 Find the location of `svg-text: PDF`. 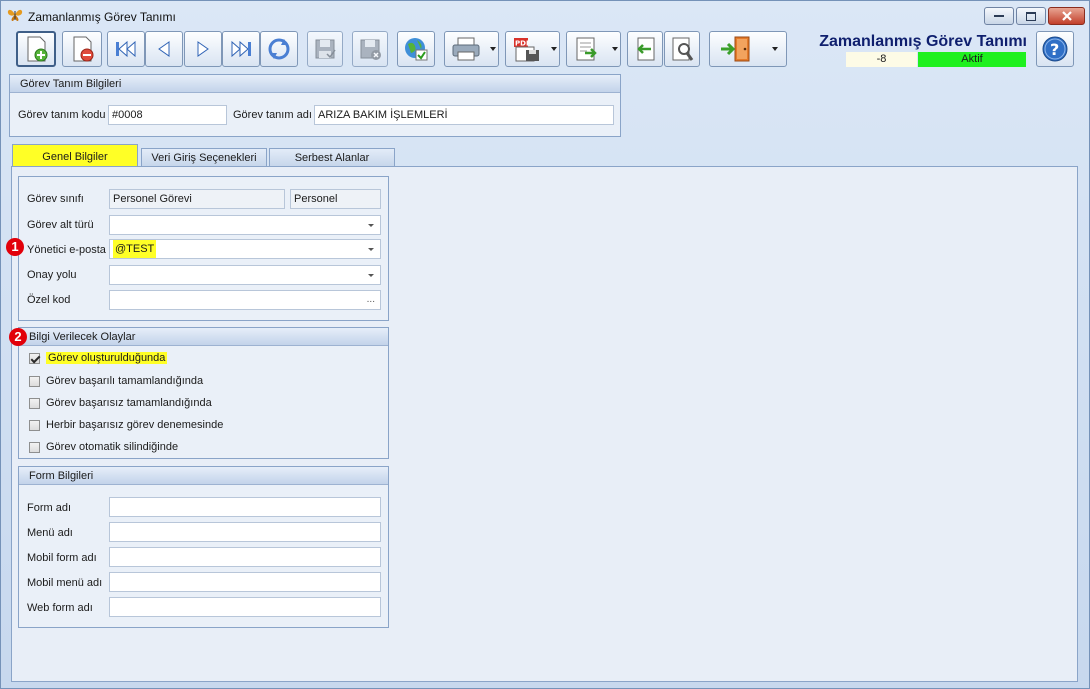

svg-text: PDF is located at coordinates (523, 44).